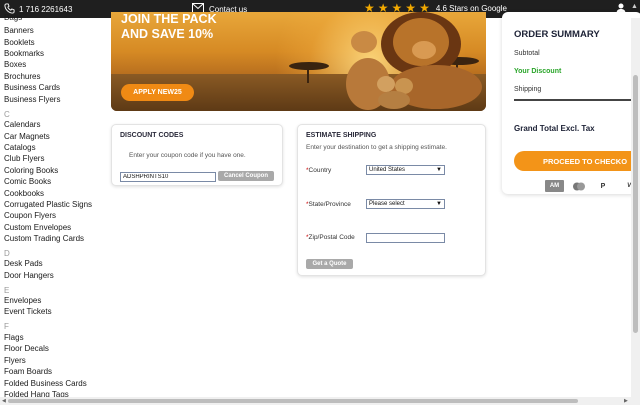  Describe the element at coordinates (6, 326) in the screenshot. I see `category-letter: F` at that location.